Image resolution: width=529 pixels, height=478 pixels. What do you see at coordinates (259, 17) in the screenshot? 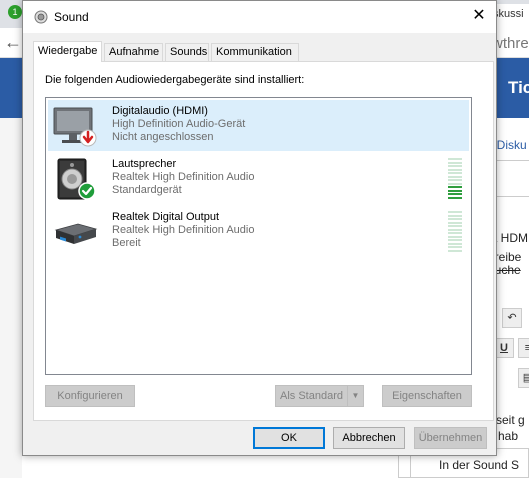
I see `title-bar: Sound ✕` at bounding box center [259, 17].